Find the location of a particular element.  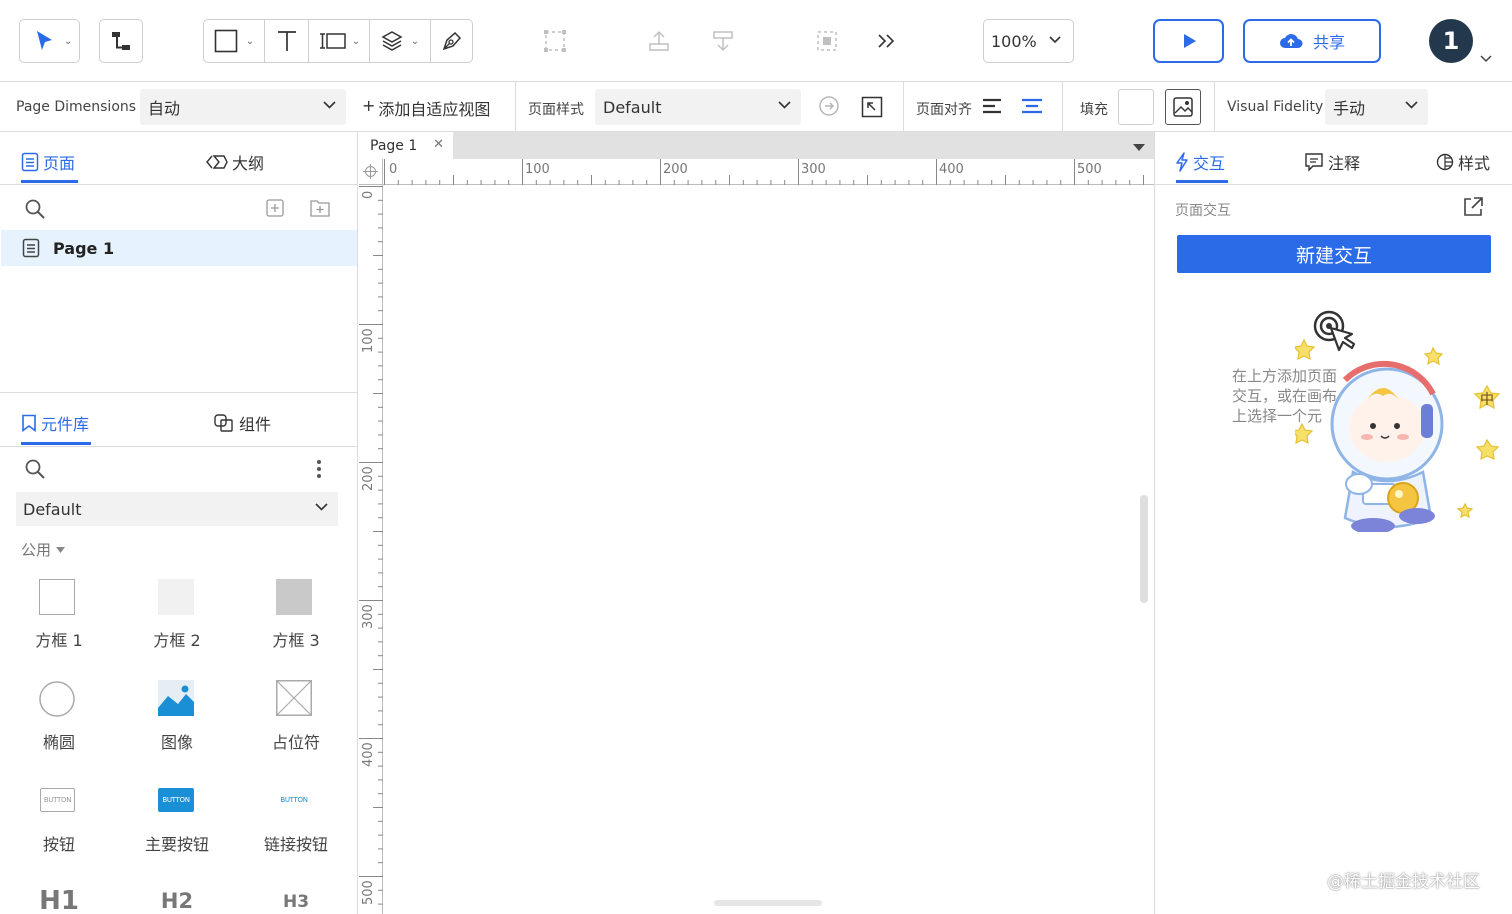

fill-image-button is located at coordinates (1183, 107).